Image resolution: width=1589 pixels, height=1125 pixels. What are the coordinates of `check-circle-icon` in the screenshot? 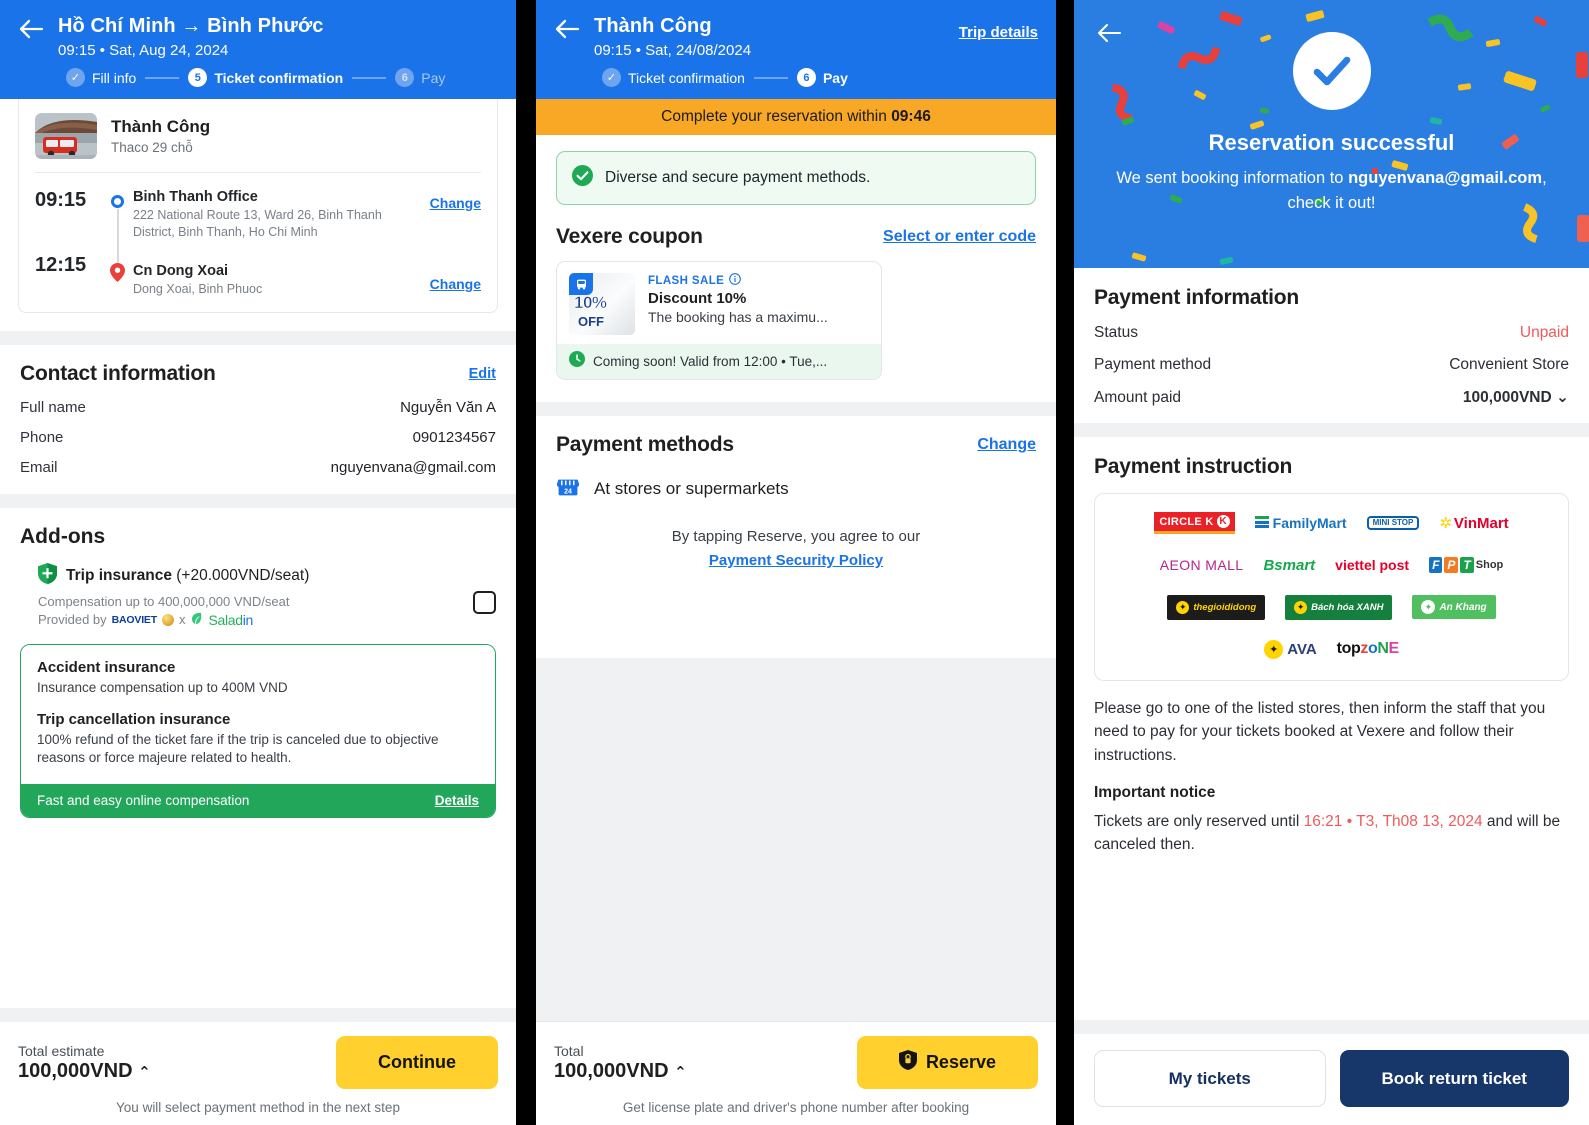 It's located at (1331, 71).